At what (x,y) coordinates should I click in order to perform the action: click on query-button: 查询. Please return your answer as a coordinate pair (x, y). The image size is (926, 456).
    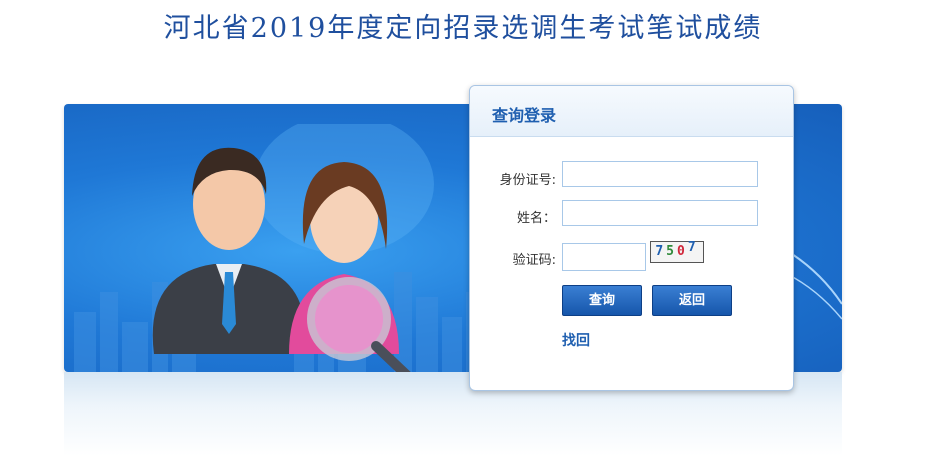
    Looking at the image, I should click on (602, 300).